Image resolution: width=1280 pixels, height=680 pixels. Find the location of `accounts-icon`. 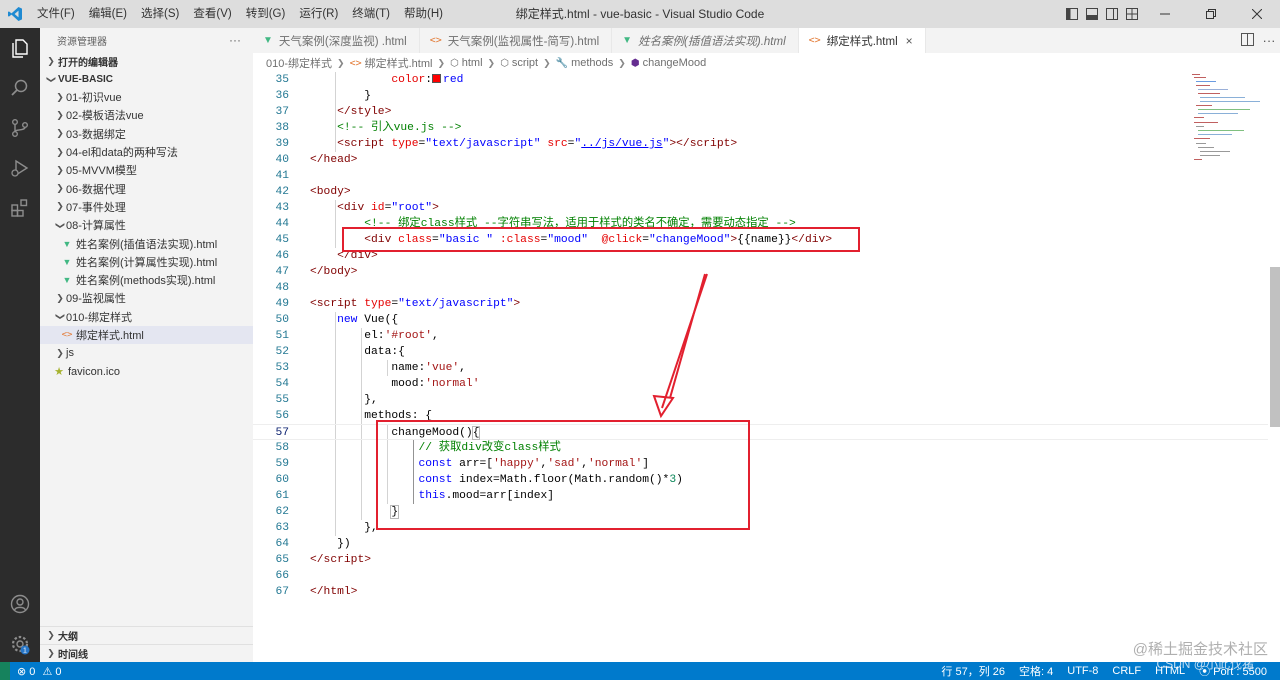

accounts-icon is located at coordinates (20, 604).